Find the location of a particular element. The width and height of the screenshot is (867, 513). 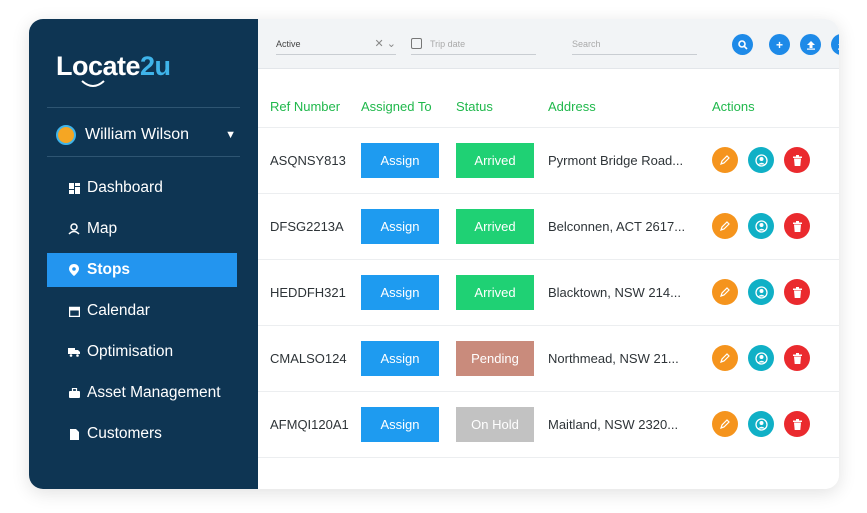

location-pin-icon is located at coordinates (74, 270).